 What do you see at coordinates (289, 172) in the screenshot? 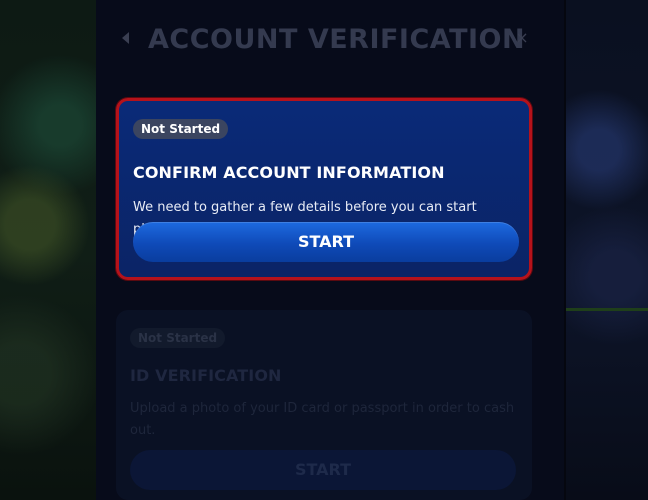
I see `step-title: CONFIRM ACCOUNT INFORMATION` at bounding box center [289, 172].